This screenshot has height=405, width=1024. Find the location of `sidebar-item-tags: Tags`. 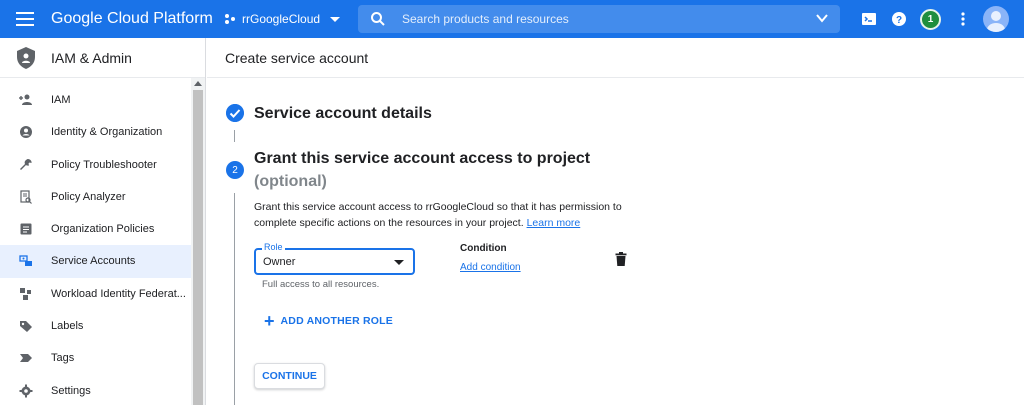

sidebar-item-tags: Tags is located at coordinates (95, 358).